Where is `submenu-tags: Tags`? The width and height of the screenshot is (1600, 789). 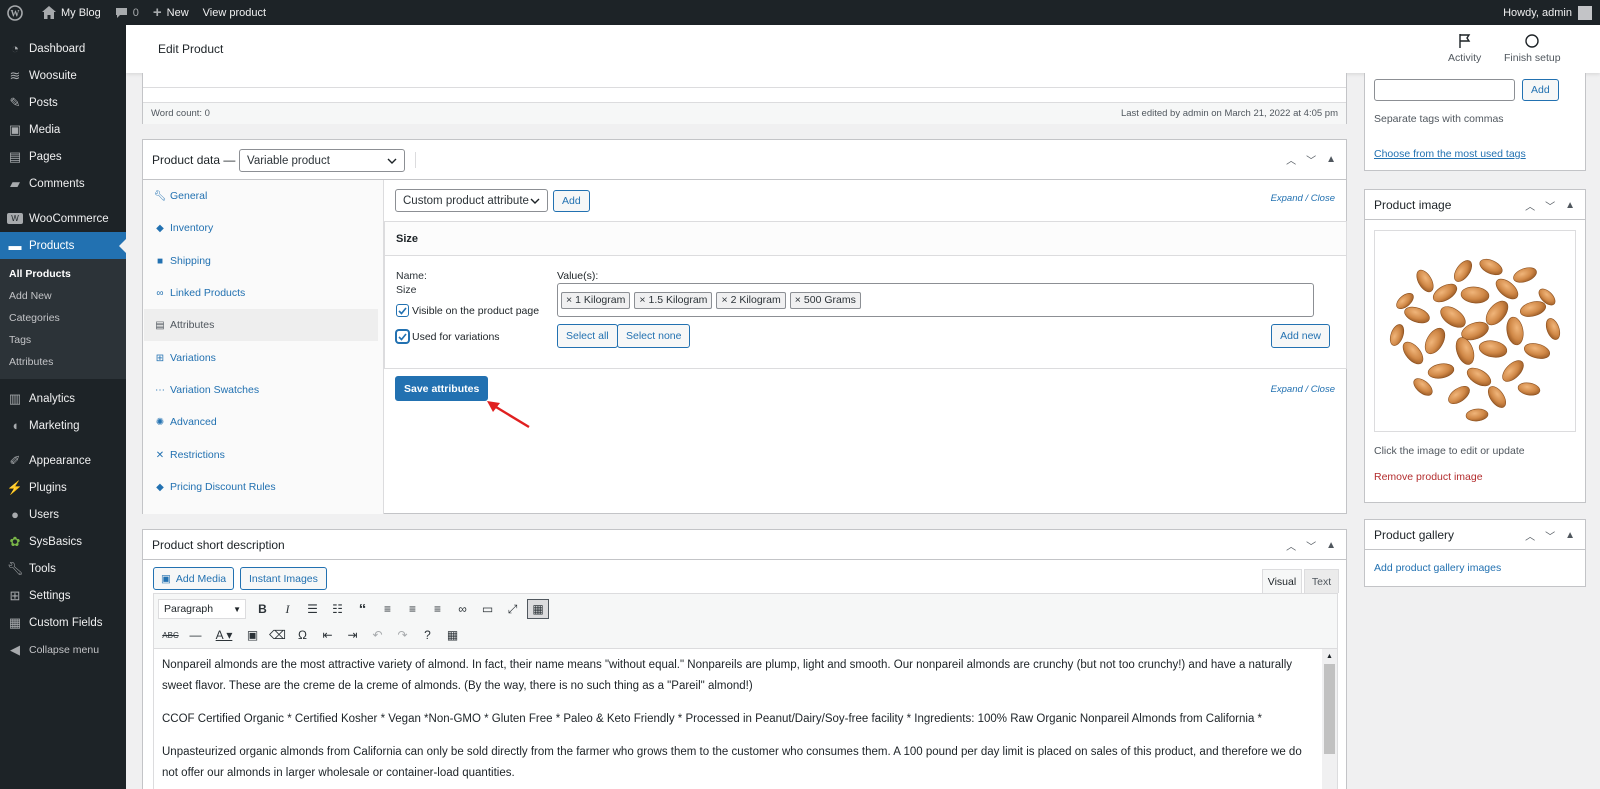 submenu-tags: Tags is located at coordinates (63, 340).